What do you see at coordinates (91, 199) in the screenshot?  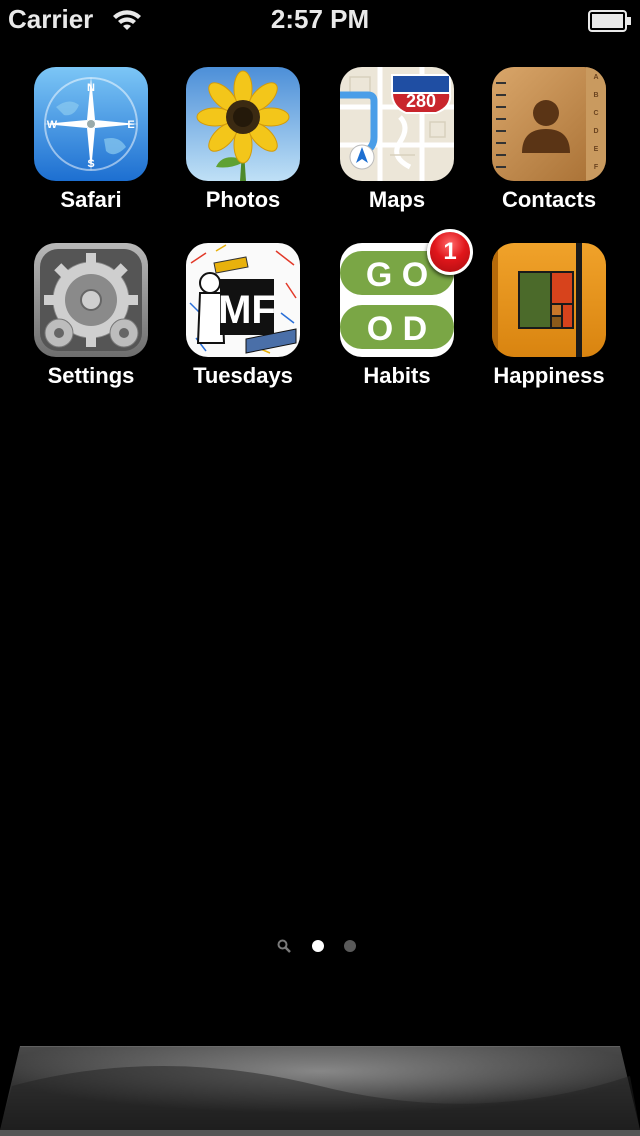 I see `app-label: Safari` at bounding box center [91, 199].